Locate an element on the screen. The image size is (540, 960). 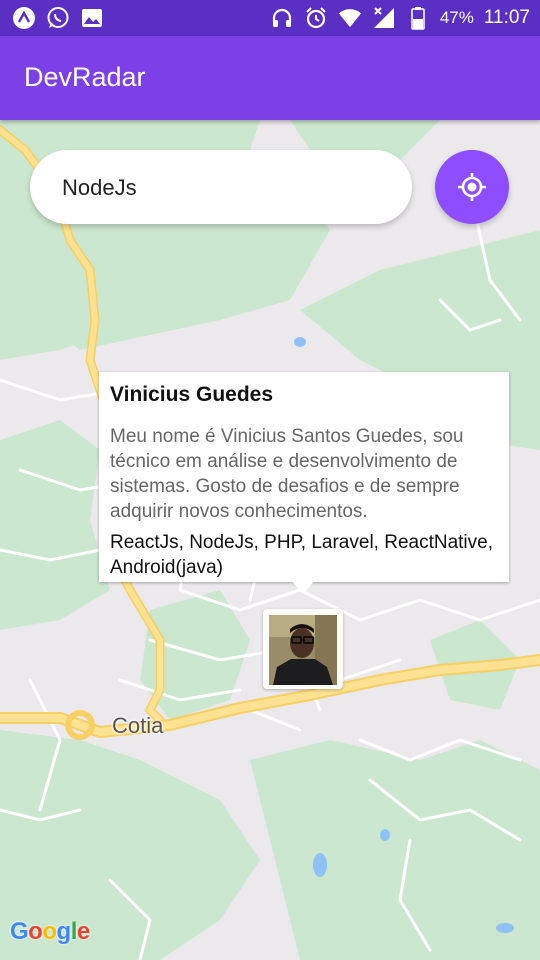
google-letter: g is located at coordinates (64, 931).